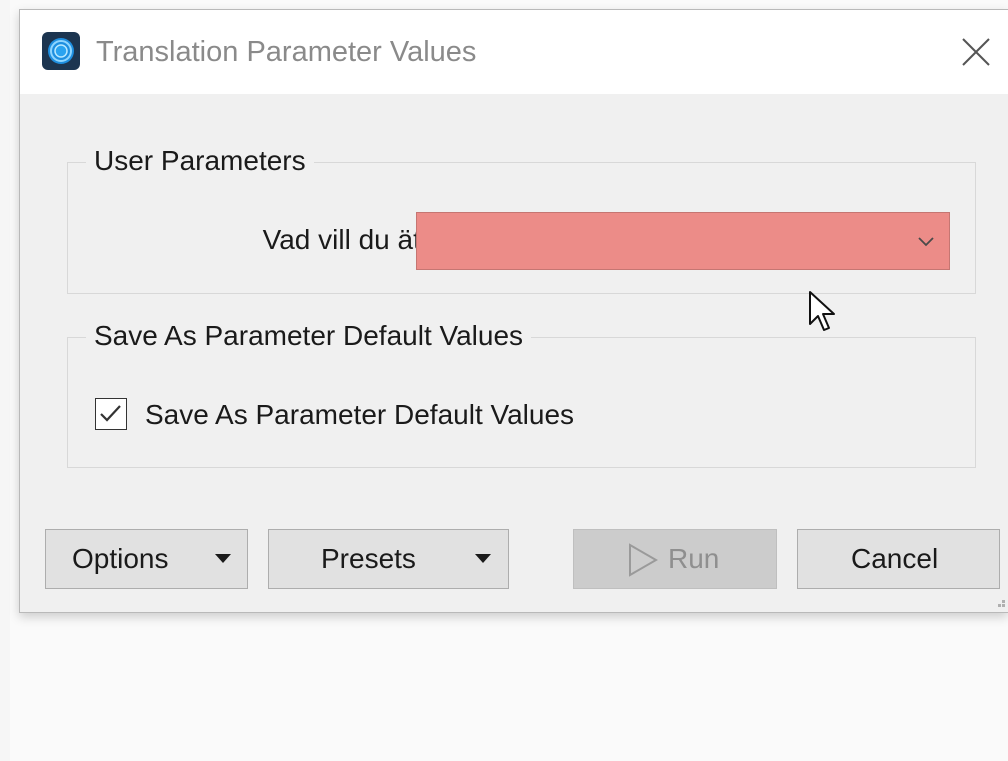 The height and width of the screenshot is (761, 1008). Describe the element at coordinates (368, 558) in the screenshot. I see `presets-button-label: Presets` at that location.